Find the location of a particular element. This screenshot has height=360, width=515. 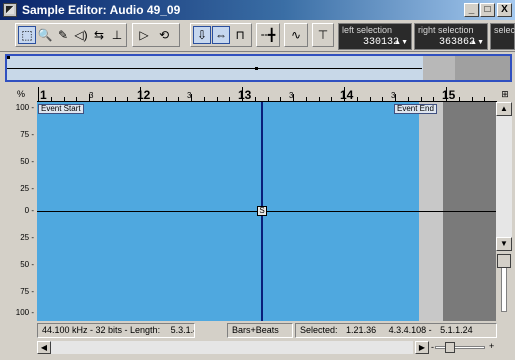

range-select-tool-icon: ⬚ is located at coordinates (27, 35).